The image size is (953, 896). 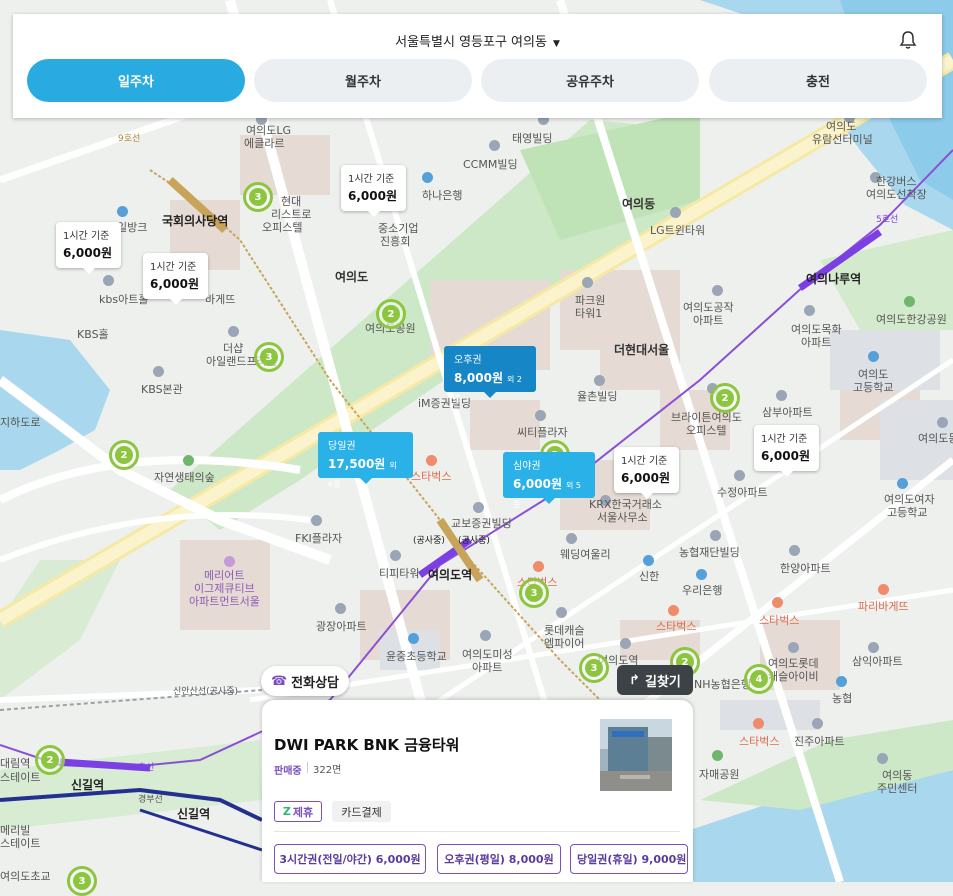 What do you see at coordinates (143, 768) in the screenshot?
I see `map-label: 5호선` at bounding box center [143, 768].